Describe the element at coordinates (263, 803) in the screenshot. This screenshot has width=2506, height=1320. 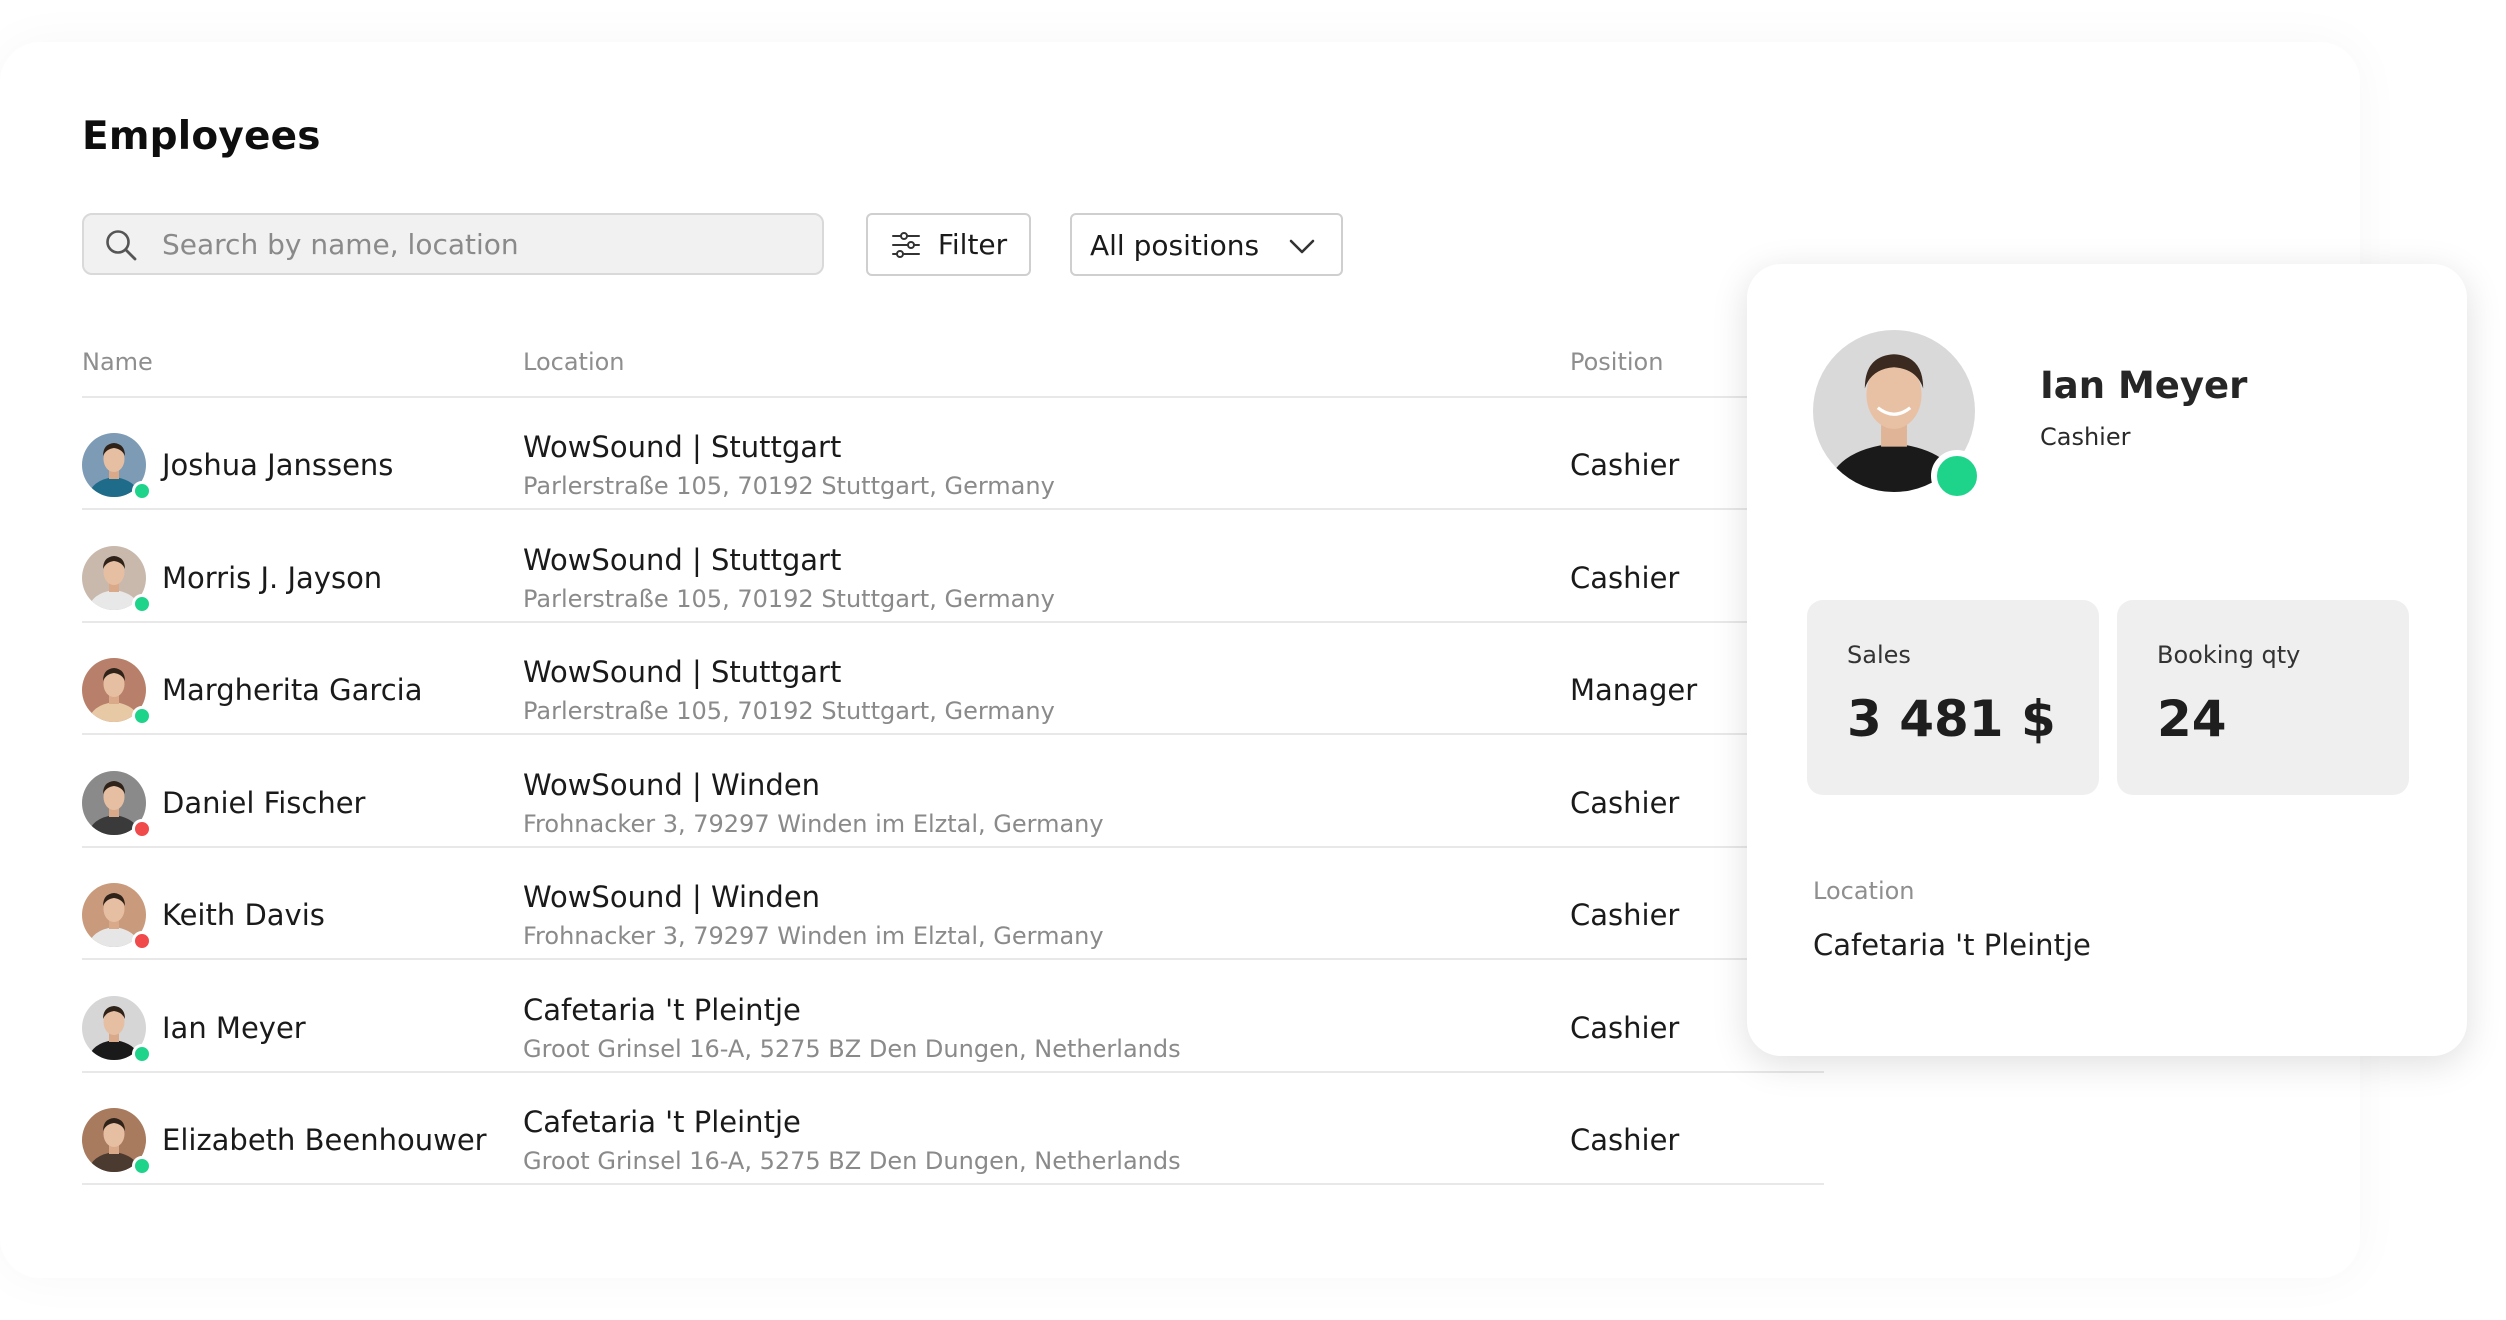
I see `employee-name: Daniel Fischer` at that location.